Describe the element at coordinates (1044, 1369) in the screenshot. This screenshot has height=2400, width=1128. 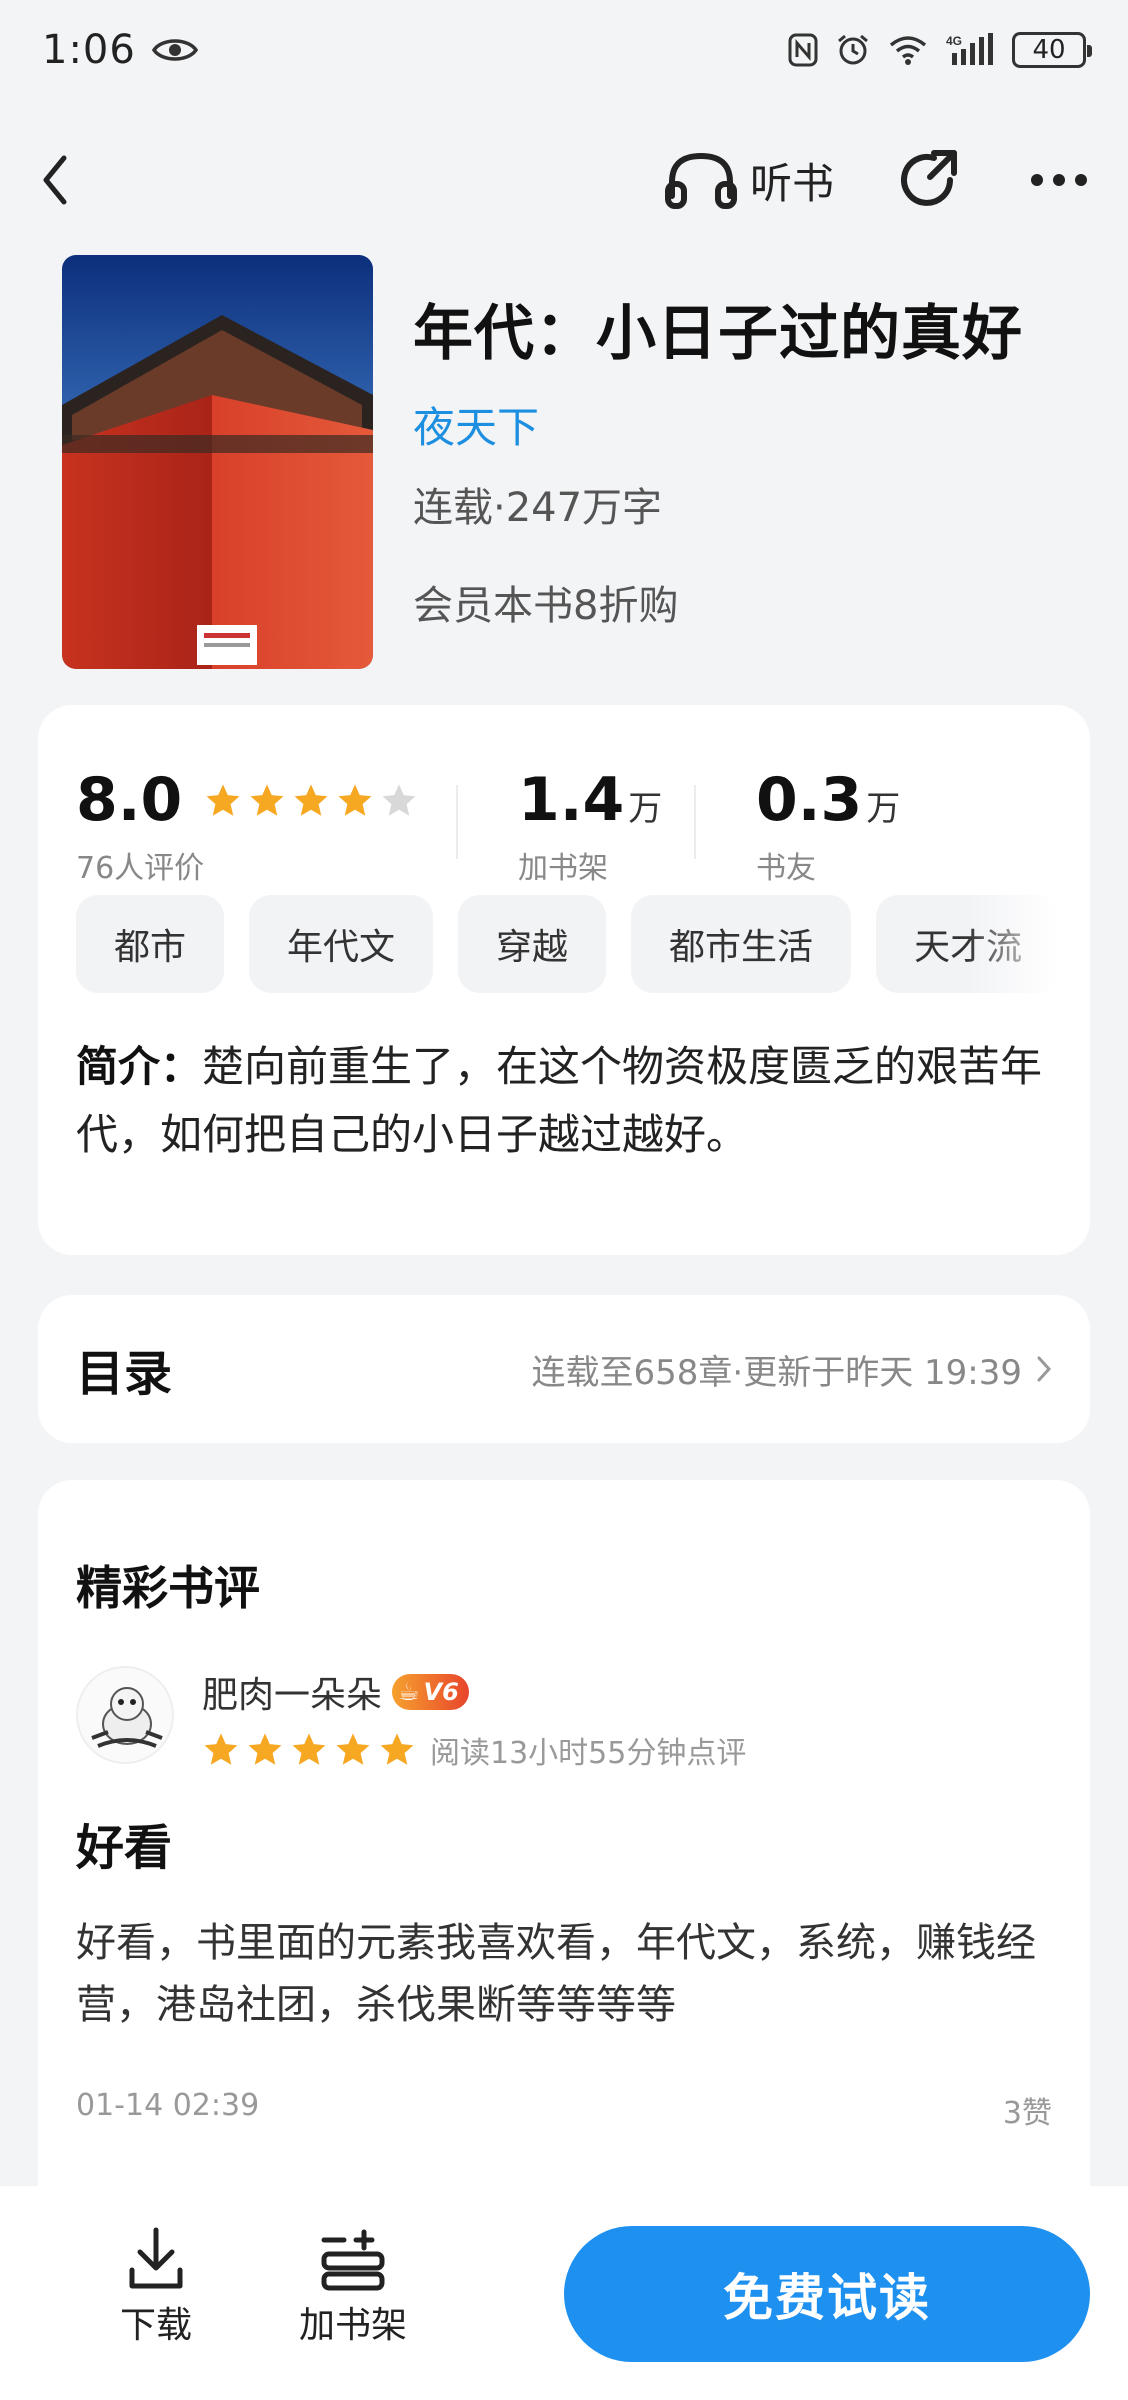
I see `chevron-right-icon` at that location.